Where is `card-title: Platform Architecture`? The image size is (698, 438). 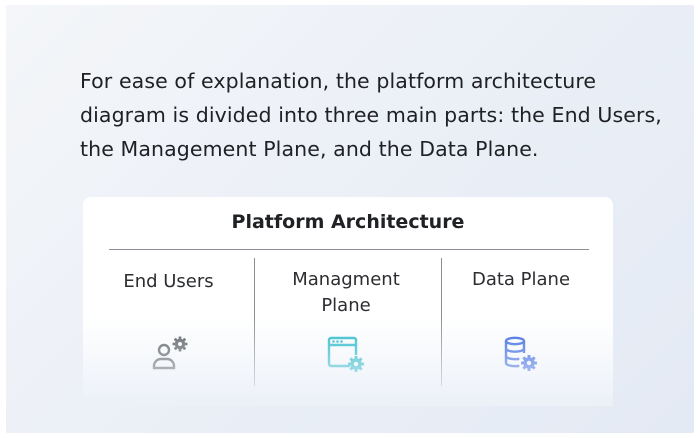 card-title: Platform Architecture is located at coordinates (348, 222).